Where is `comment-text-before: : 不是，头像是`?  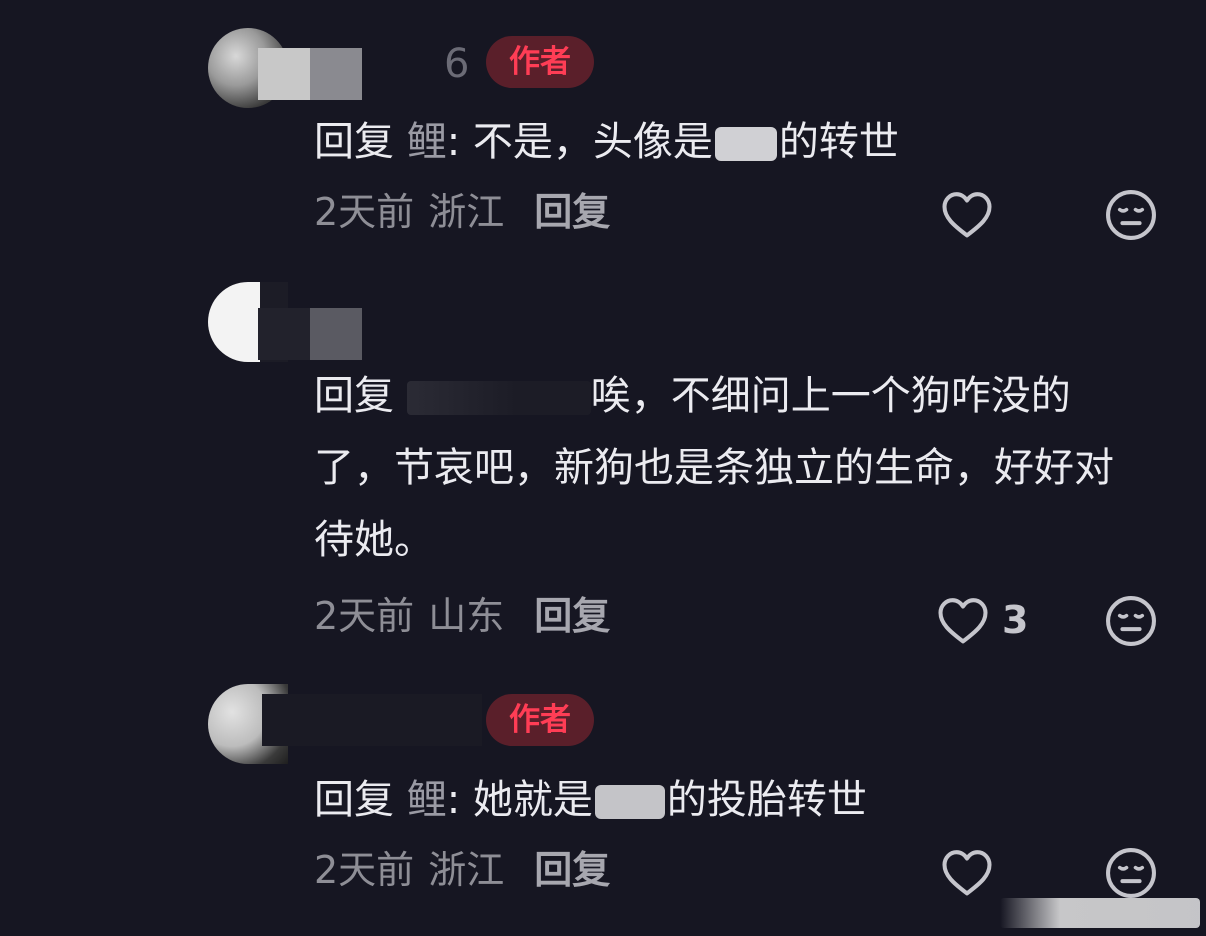
comment-text-before: : 不是，头像是 is located at coordinates (579, 142).